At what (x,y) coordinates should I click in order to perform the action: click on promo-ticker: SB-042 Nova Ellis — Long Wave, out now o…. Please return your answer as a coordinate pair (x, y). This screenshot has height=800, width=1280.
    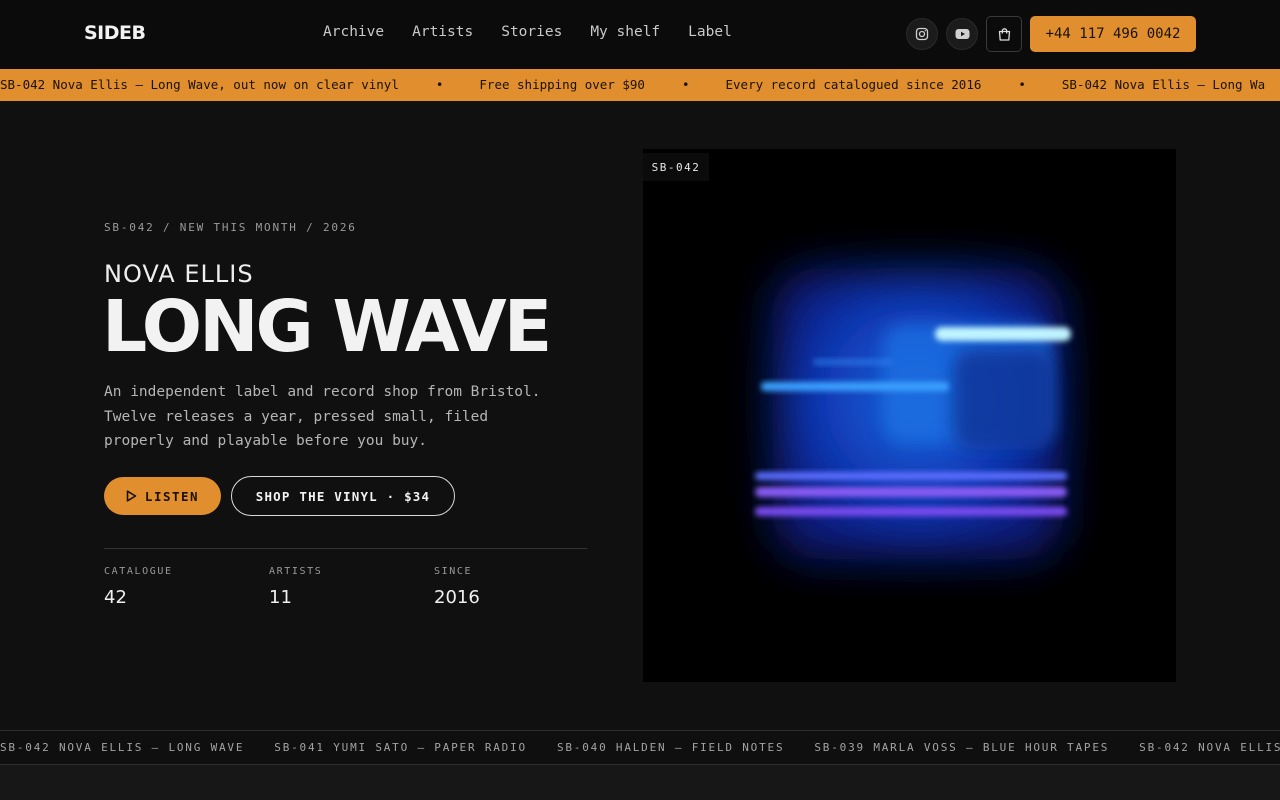
    Looking at the image, I should click on (640, 85).